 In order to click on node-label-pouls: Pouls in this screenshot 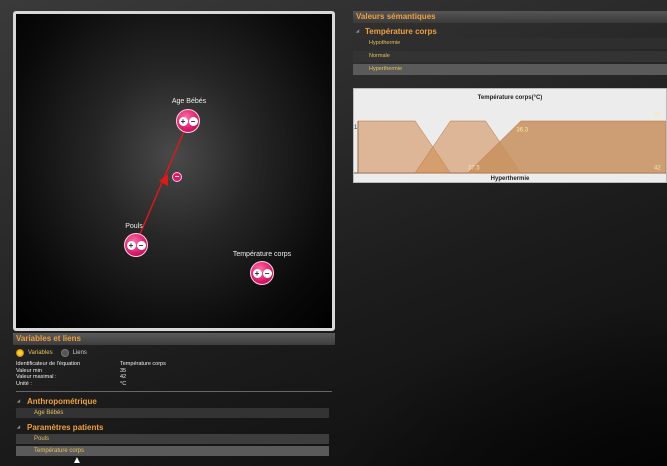, I will do `click(134, 226)`.